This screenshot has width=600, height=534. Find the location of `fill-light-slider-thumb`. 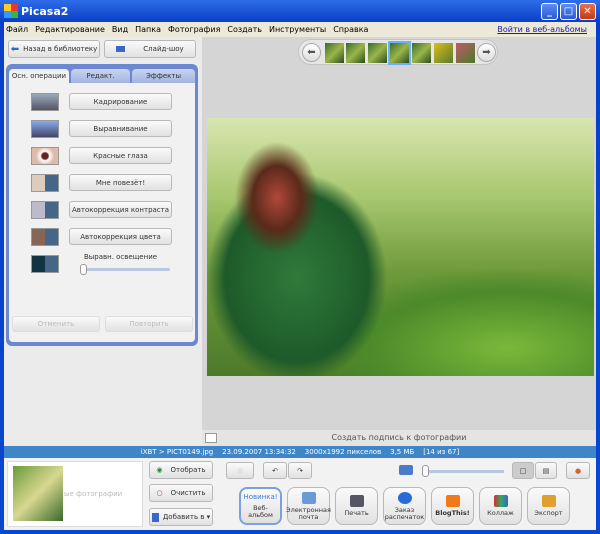

fill-light-slider-thumb is located at coordinates (83, 269).